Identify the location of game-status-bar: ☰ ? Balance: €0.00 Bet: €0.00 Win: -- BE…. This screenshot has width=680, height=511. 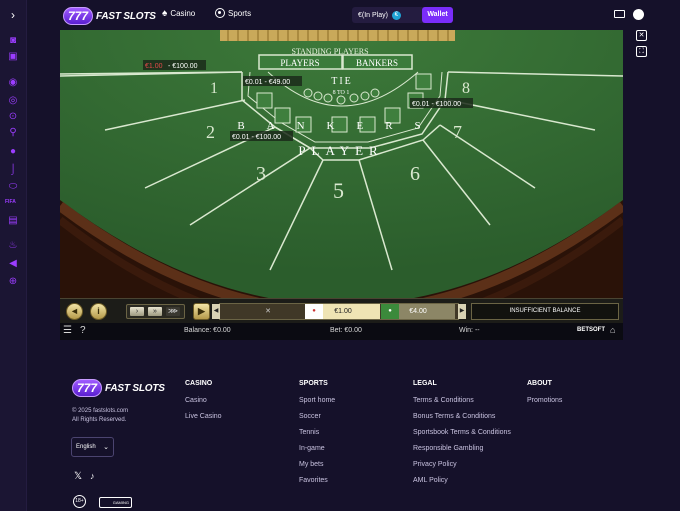
(341, 331).